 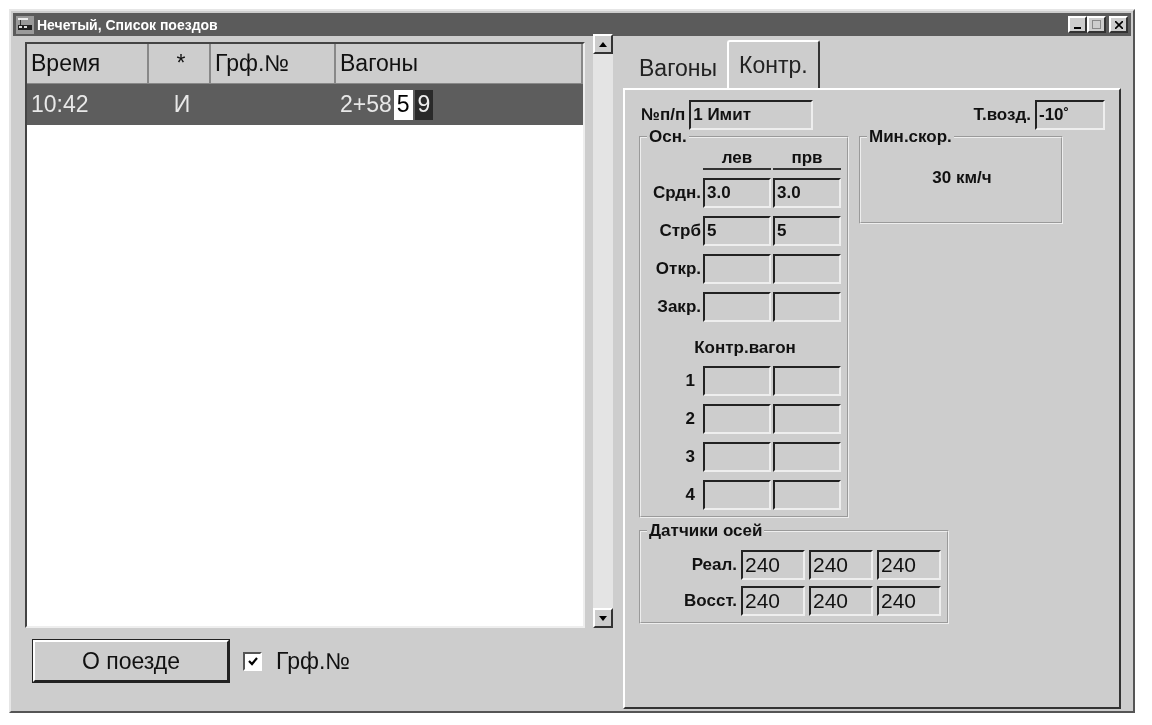 What do you see at coordinates (131, 661) in the screenshot?
I see `train-info-button: О поезде` at bounding box center [131, 661].